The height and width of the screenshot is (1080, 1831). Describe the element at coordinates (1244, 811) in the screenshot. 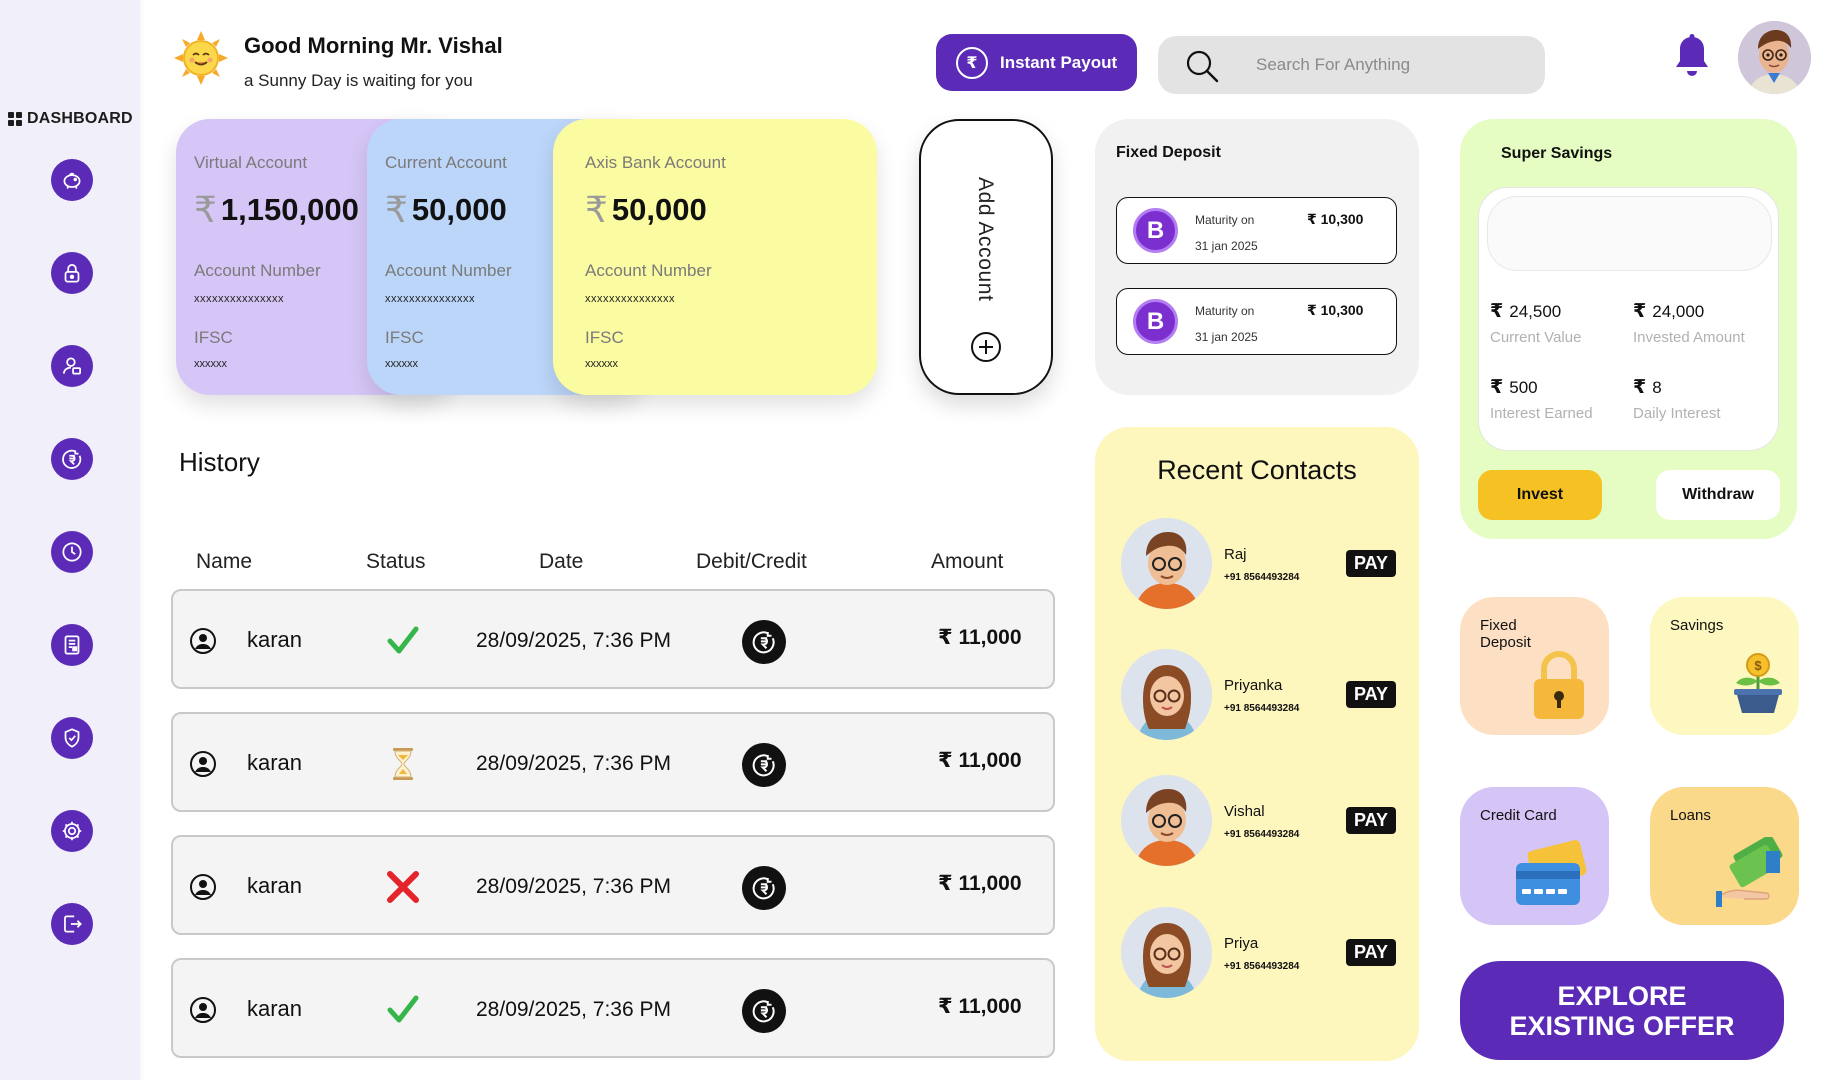

I see `contact-name: Vishal` at that location.